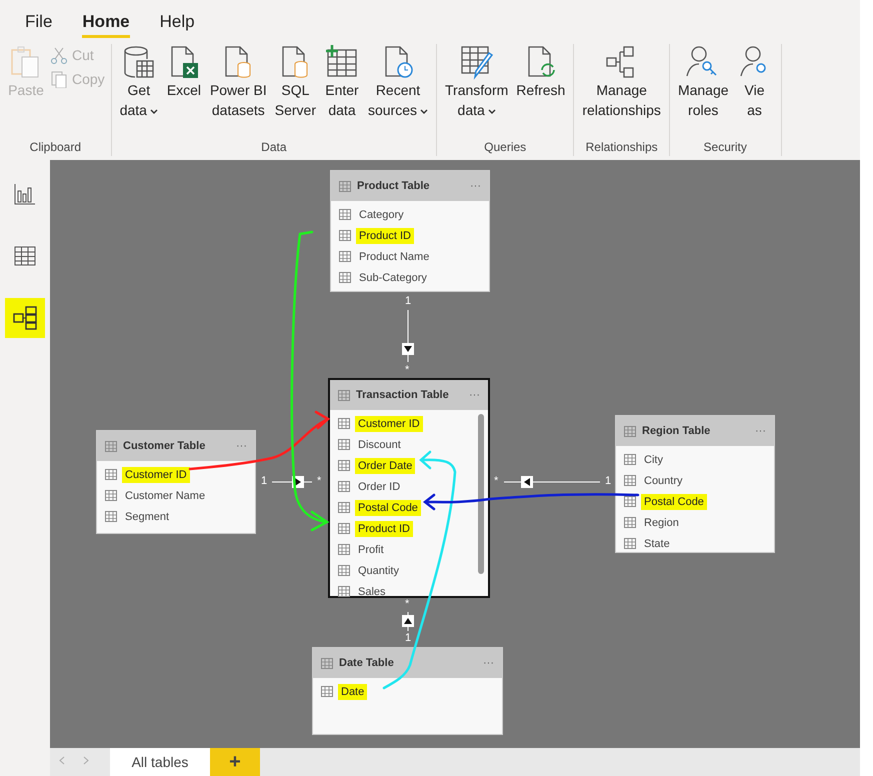 The height and width of the screenshot is (776, 873). What do you see at coordinates (505, 148) in the screenshot?
I see `group-label: Queries` at bounding box center [505, 148].